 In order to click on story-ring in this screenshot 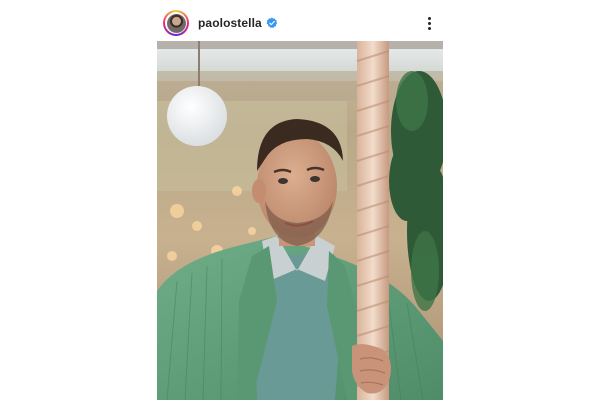, I will do `click(176, 23)`.